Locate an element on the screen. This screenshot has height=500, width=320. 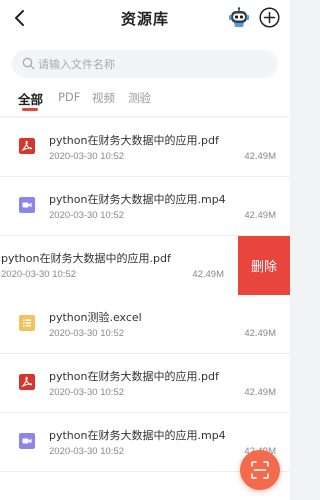
scan-button is located at coordinates (260, 470).